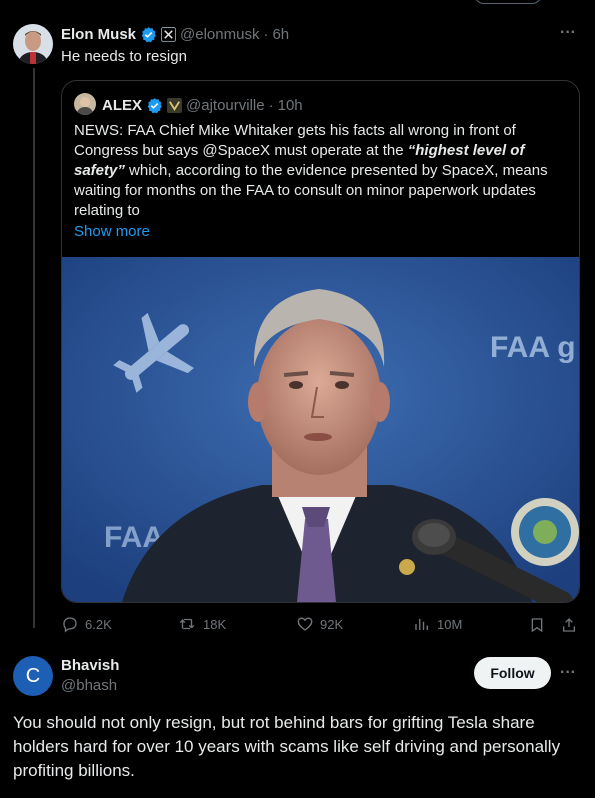 The image size is (595, 798). Describe the element at coordinates (124, 56) in the screenshot. I see `post-text: He needs to resign` at that location.